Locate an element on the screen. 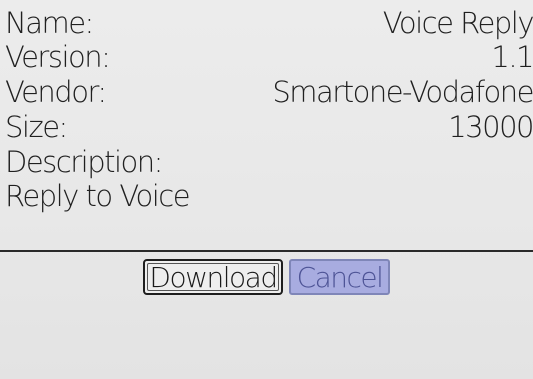 The image size is (533, 379). size-label: Size: is located at coordinates (36, 127).